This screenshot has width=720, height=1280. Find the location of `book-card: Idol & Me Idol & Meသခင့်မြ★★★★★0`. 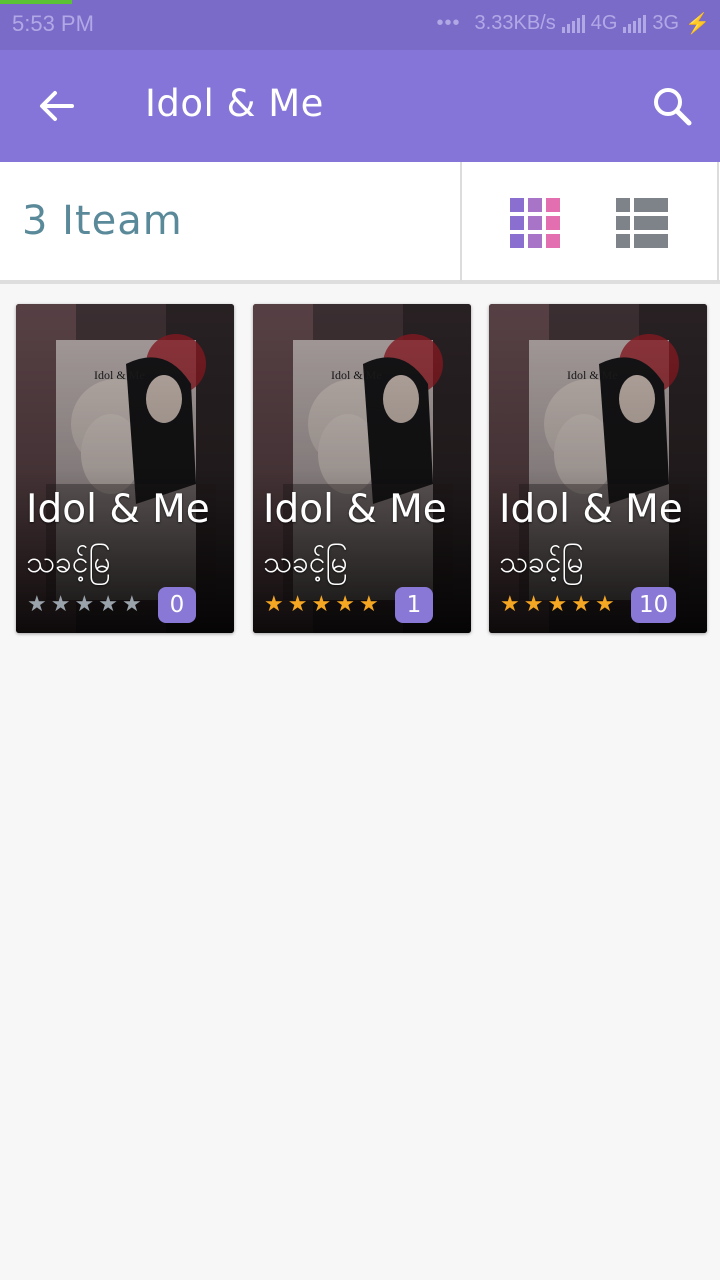

book-card: Idol & Me Idol & Meသခင့်မြ★★★★★0 is located at coordinates (125, 468).